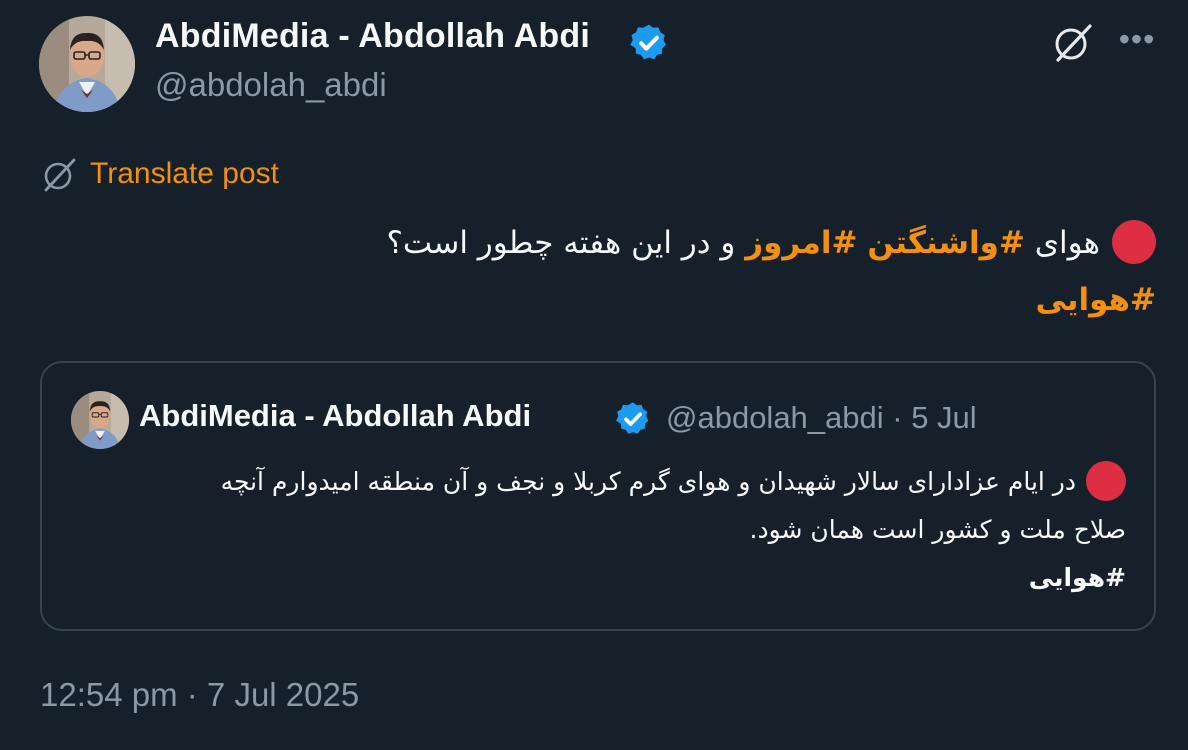 The width and height of the screenshot is (1188, 750). What do you see at coordinates (184, 174) in the screenshot?
I see `translate-post-label: Translate post` at bounding box center [184, 174].